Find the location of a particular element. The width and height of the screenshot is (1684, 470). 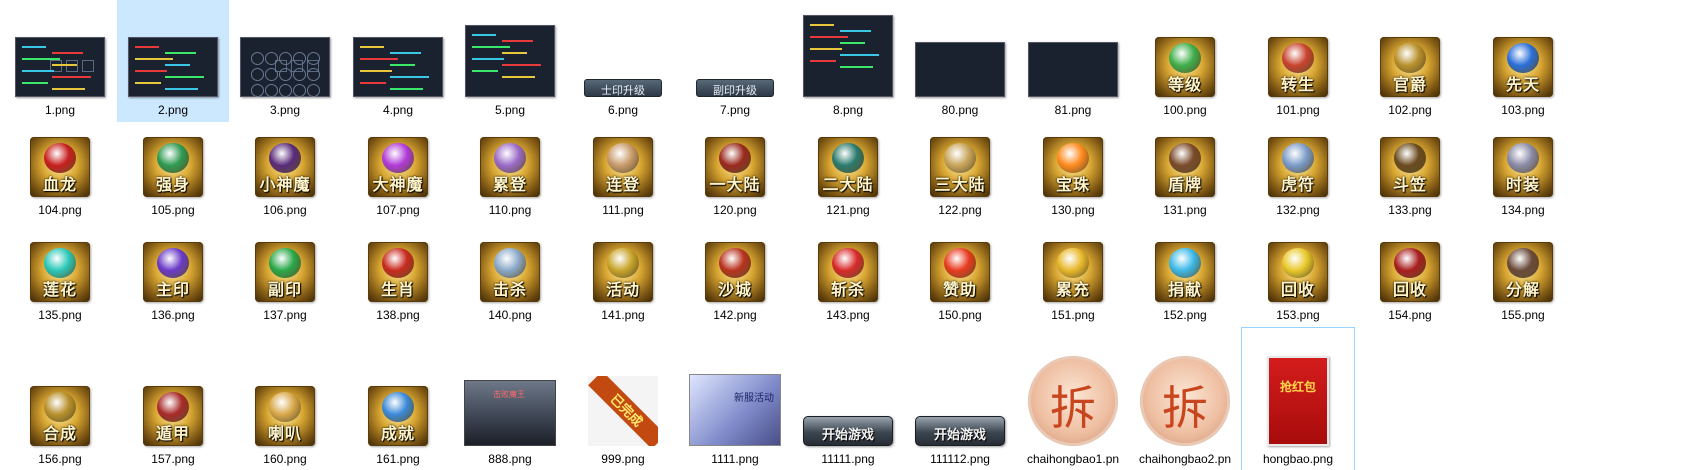

file-item: 斩杀 143.png is located at coordinates (848, 276).